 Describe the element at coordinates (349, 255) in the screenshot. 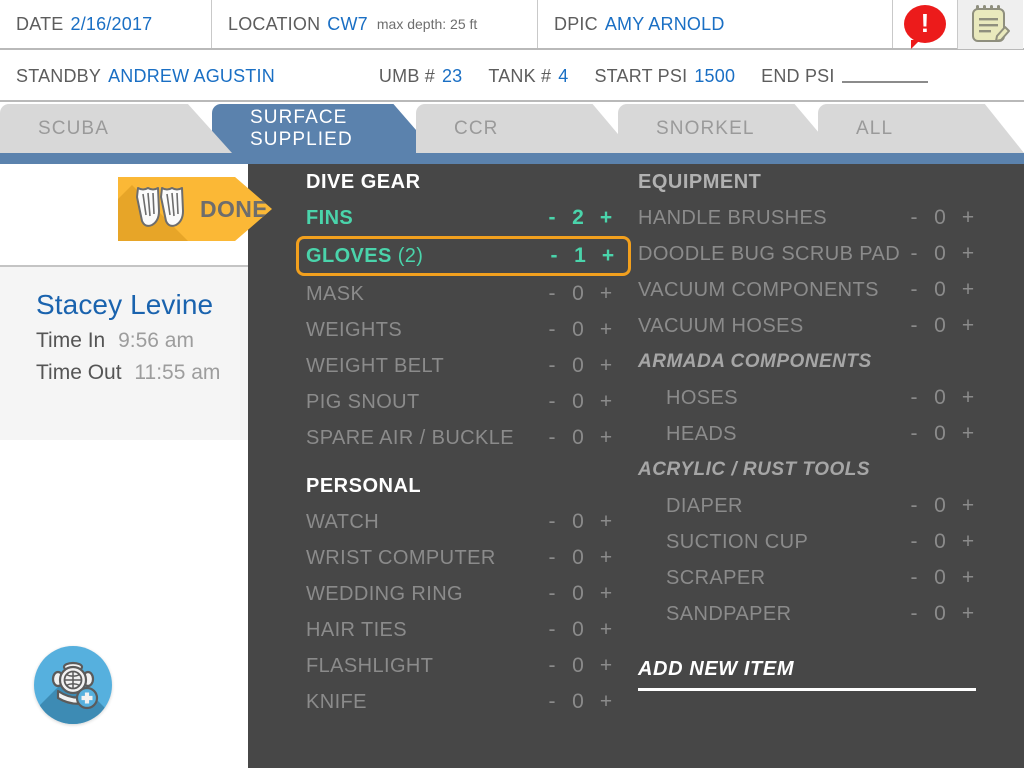

I see `gear-item-name: GLOVES` at that location.